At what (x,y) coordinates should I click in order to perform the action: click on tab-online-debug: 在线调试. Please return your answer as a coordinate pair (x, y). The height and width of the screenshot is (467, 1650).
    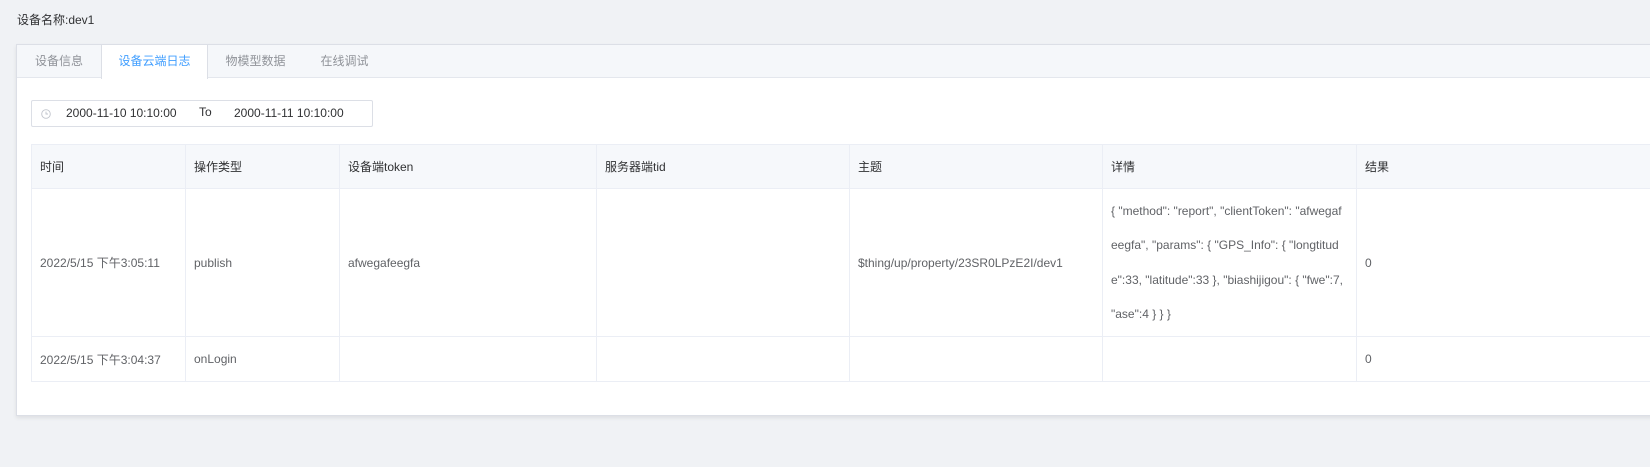
    Looking at the image, I should click on (344, 61).